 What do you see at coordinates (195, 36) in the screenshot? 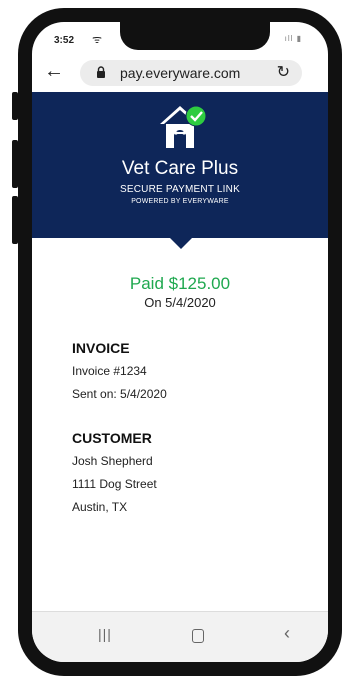
I see `phone-notch` at bounding box center [195, 36].